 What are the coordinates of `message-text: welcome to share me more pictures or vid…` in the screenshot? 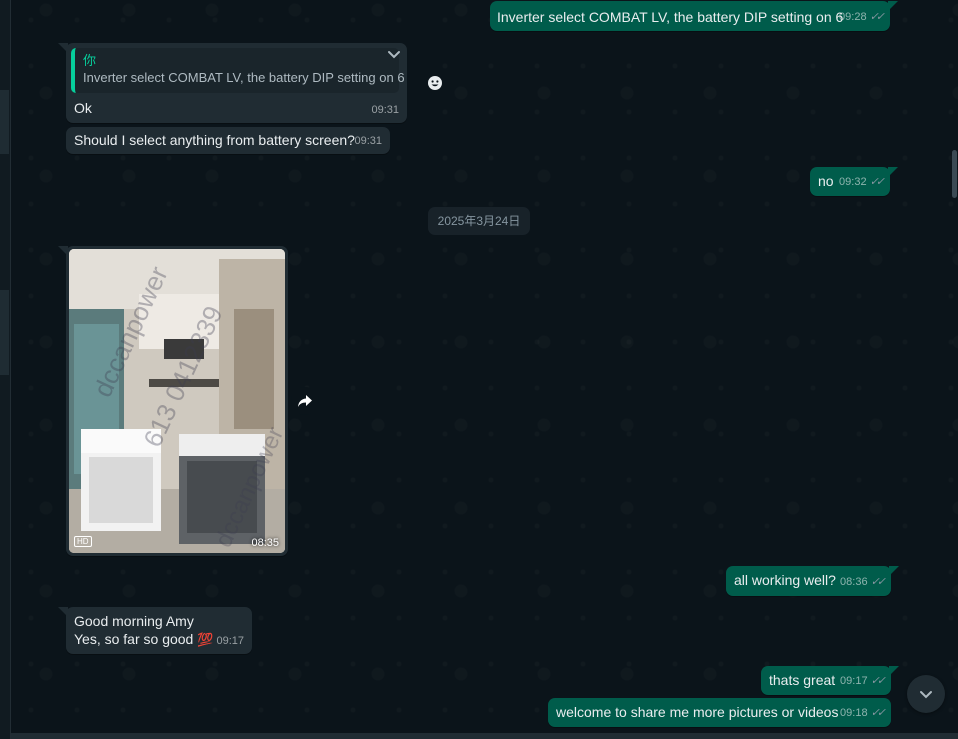 It's located at (697, 712).